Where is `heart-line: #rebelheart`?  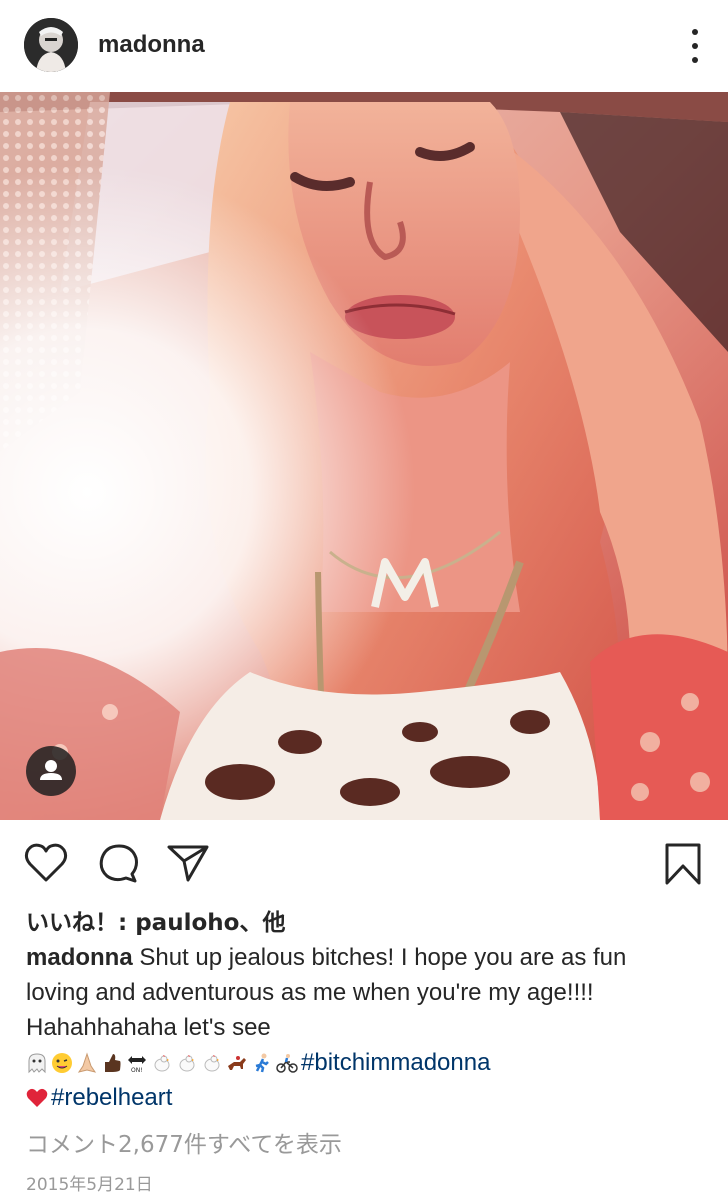 heart-line: #rebelheart is located at coordinates (366, 1097).